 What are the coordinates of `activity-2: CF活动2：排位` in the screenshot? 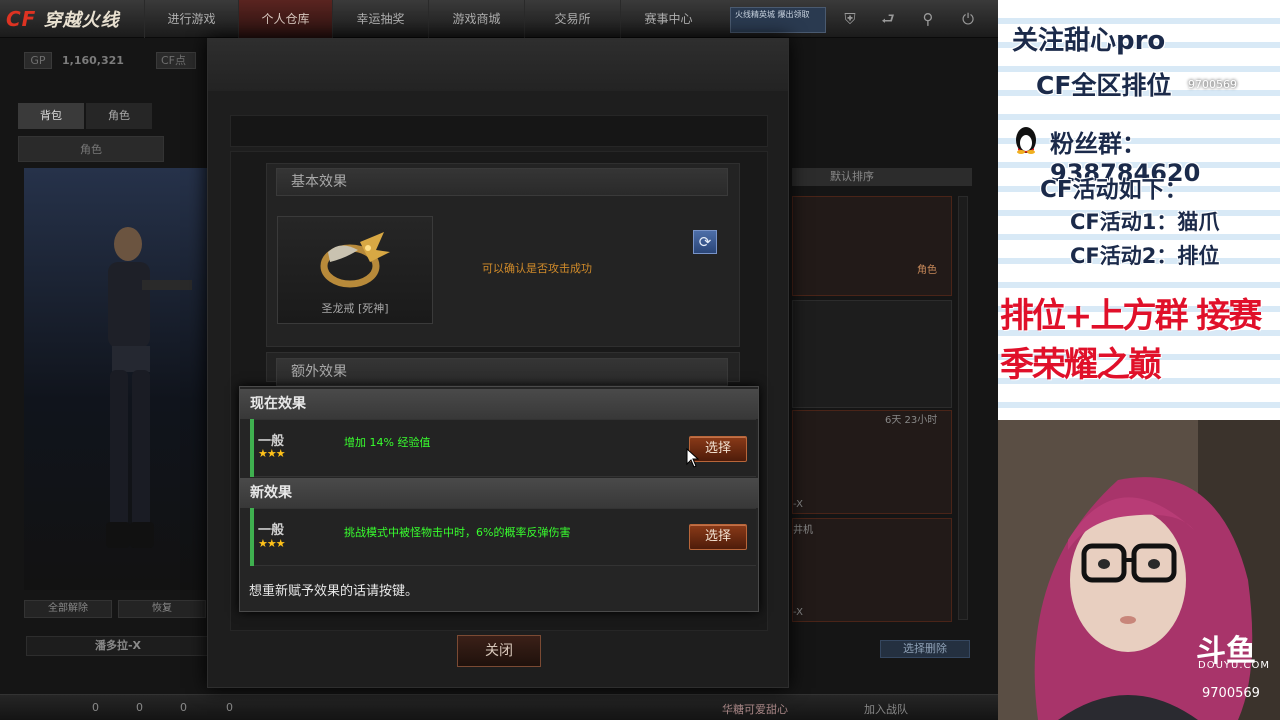 It's located at (1145, 256).